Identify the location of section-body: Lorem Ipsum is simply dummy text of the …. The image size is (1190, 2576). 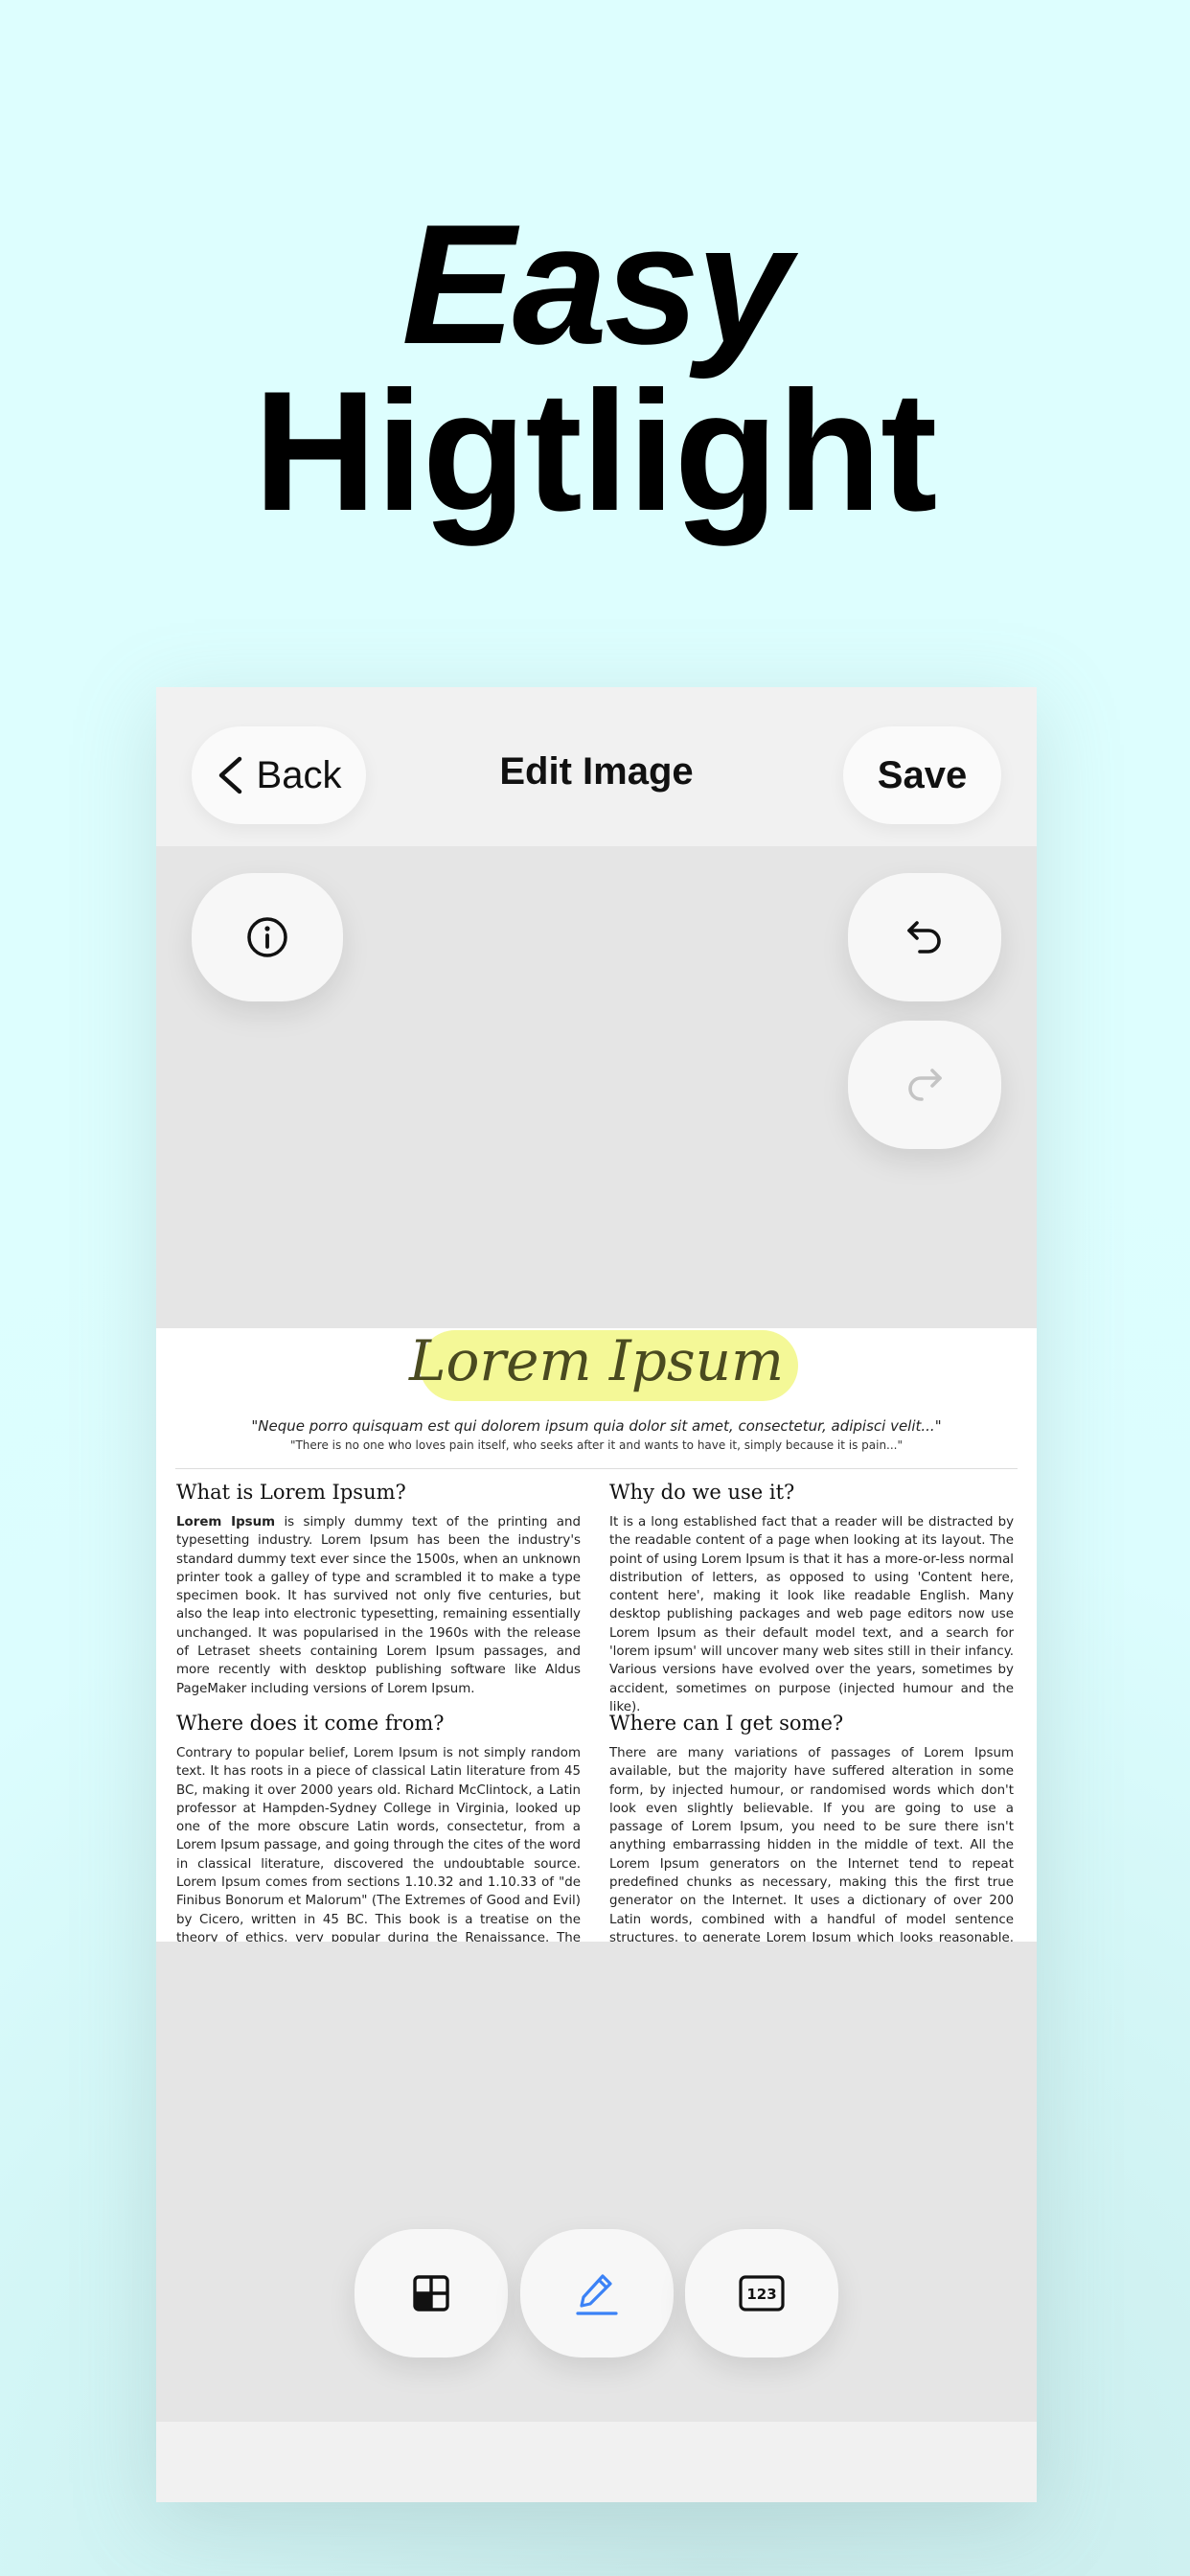
(379, 1605).